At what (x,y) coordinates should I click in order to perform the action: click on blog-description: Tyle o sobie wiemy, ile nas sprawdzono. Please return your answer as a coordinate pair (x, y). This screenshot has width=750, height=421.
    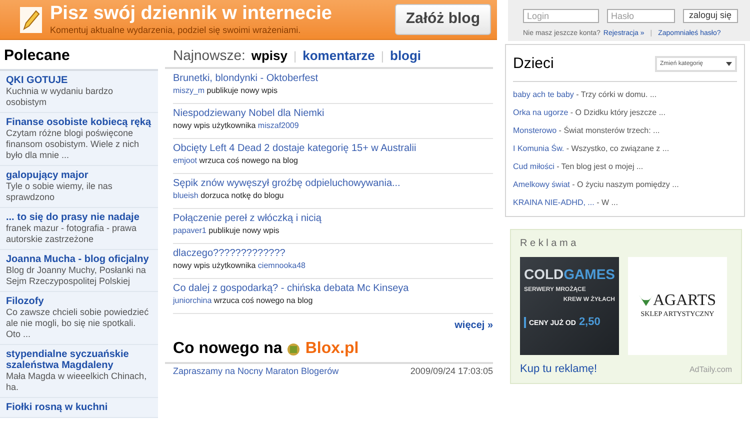
    Looking at the image, I should click on (60, 191).